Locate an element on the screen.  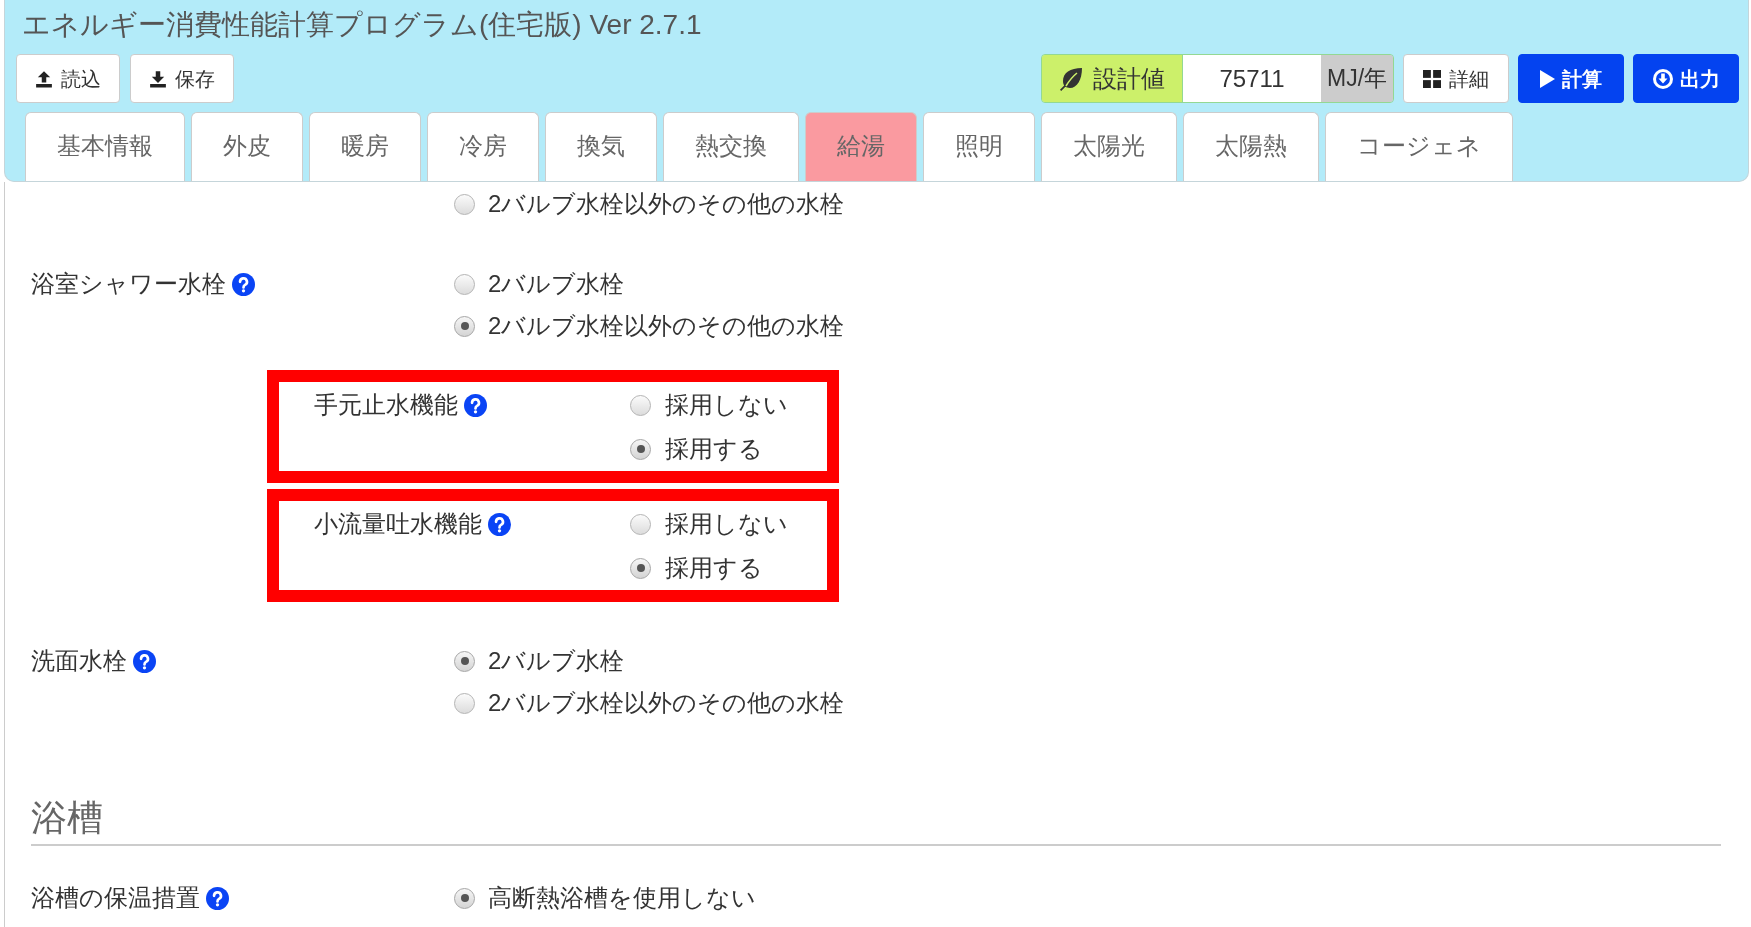
toolbar-button: 詳細 is located at coordinates (1456, 78).